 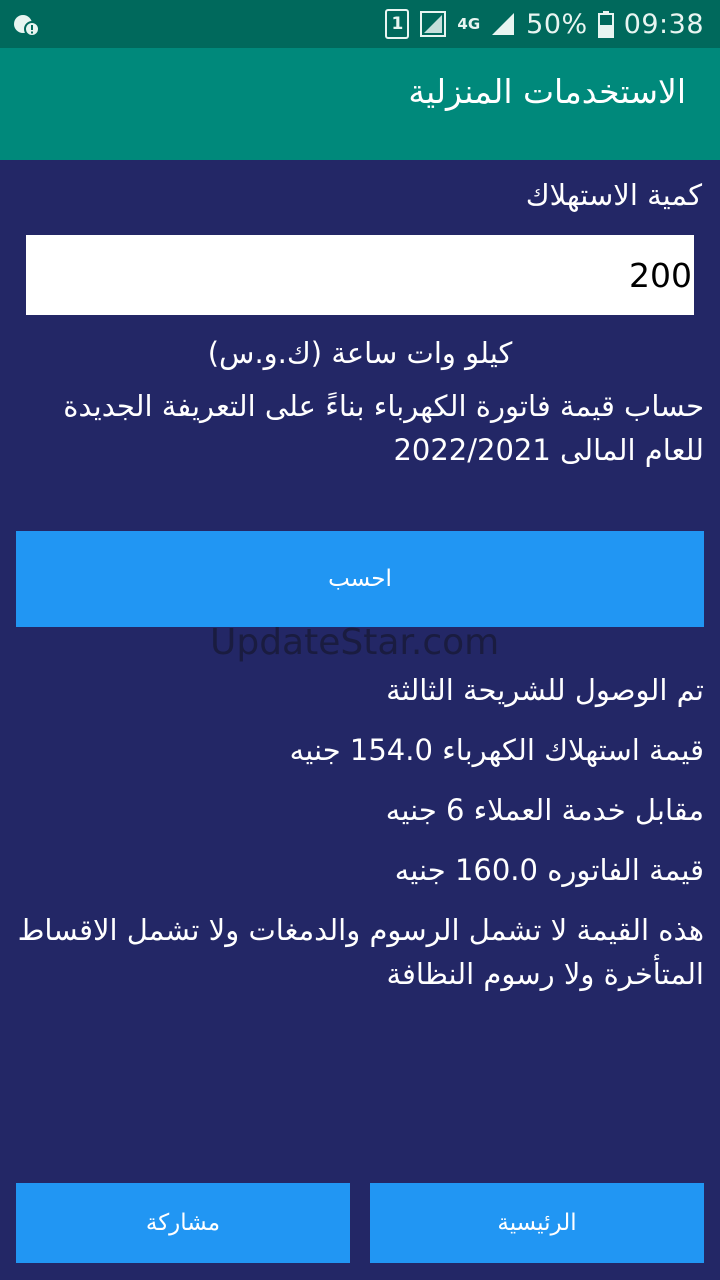 What do you see at coordinates (663, 24) in the screenshot?
I see `clock: 09:38` at bounding box center [663, 24].